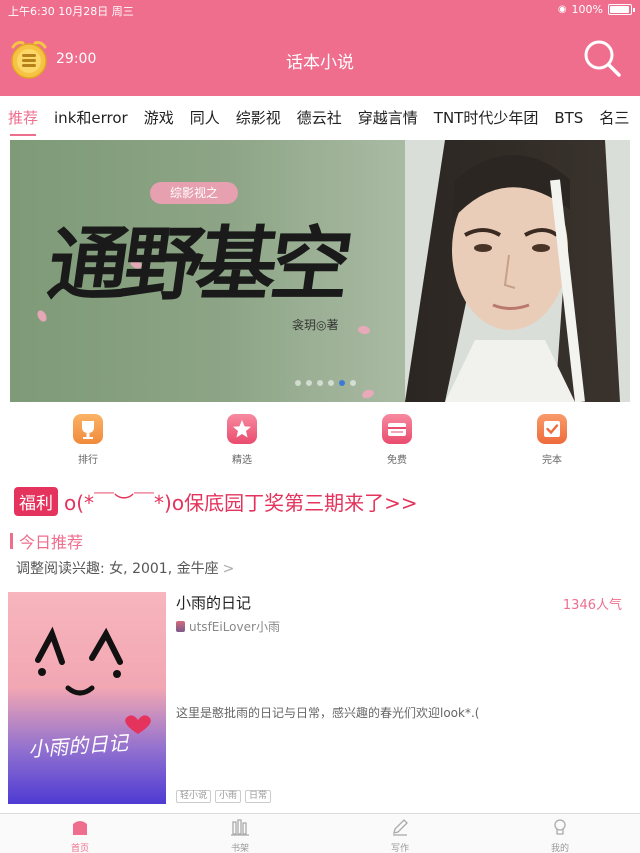  What do you see at coordinates (320, 442) in the screenshot?
I see `shortcut-row: 排行 精选 免费 完本` at bounding box center [320, 442].